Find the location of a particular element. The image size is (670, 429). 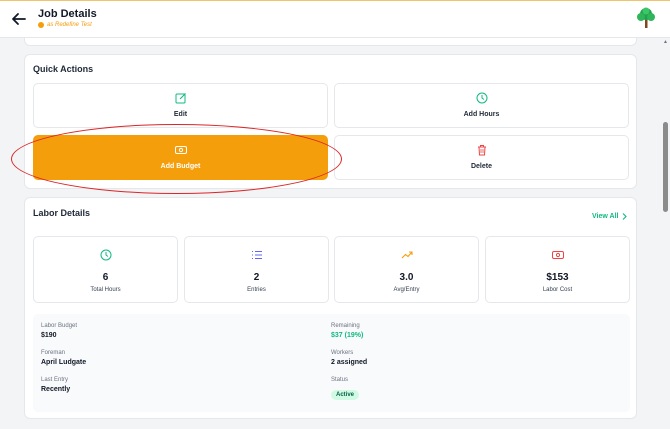

quick-actions-title: Quick Actions is located at coordinates (63, 69).